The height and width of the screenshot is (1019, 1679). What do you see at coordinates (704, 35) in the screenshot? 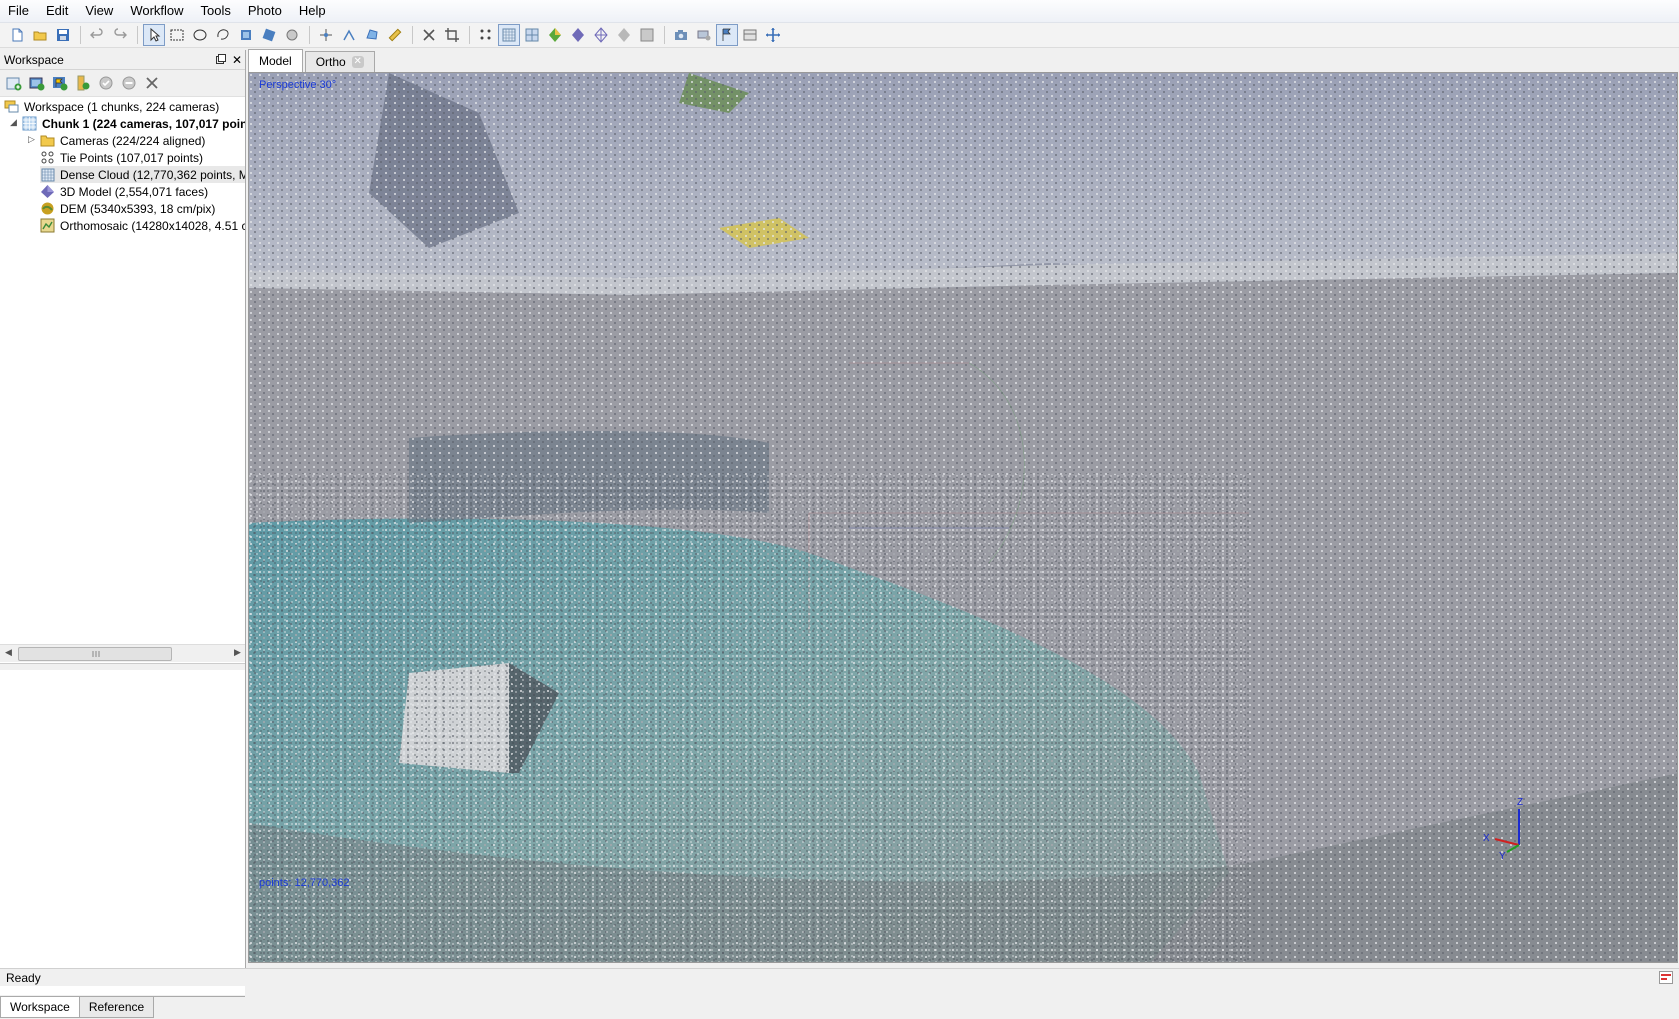
I see `show-cameras-icon` at bounding box center [704, 35].